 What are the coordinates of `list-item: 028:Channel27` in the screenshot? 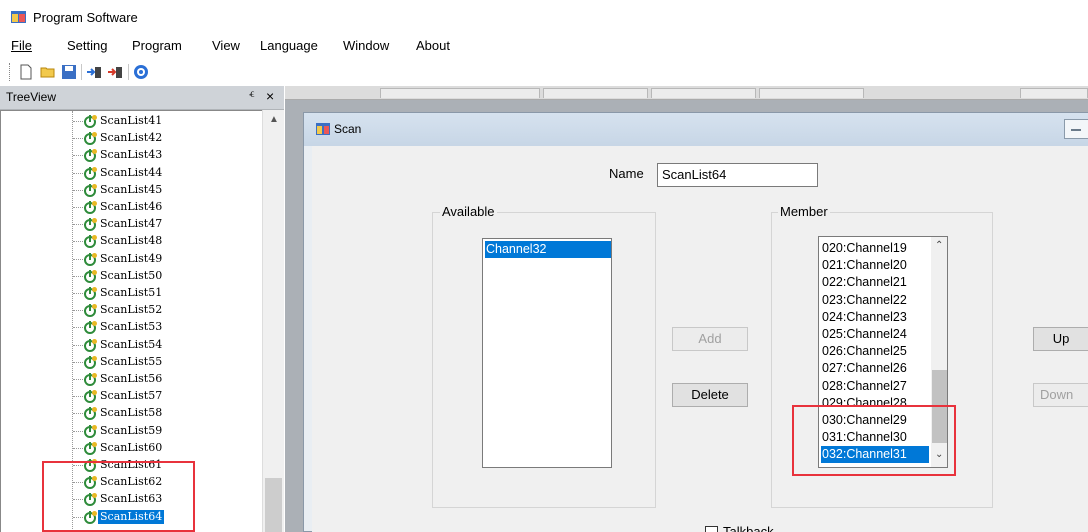 It's located at (875, 386).